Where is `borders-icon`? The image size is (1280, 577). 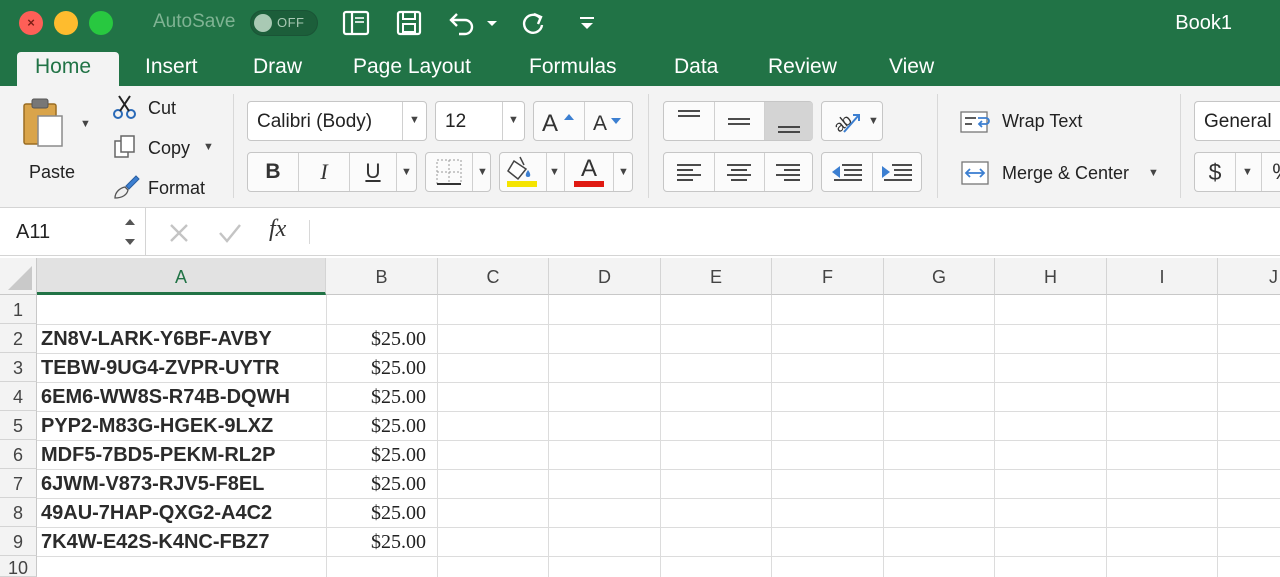 borders-icon is located at coordinates (449, 172).